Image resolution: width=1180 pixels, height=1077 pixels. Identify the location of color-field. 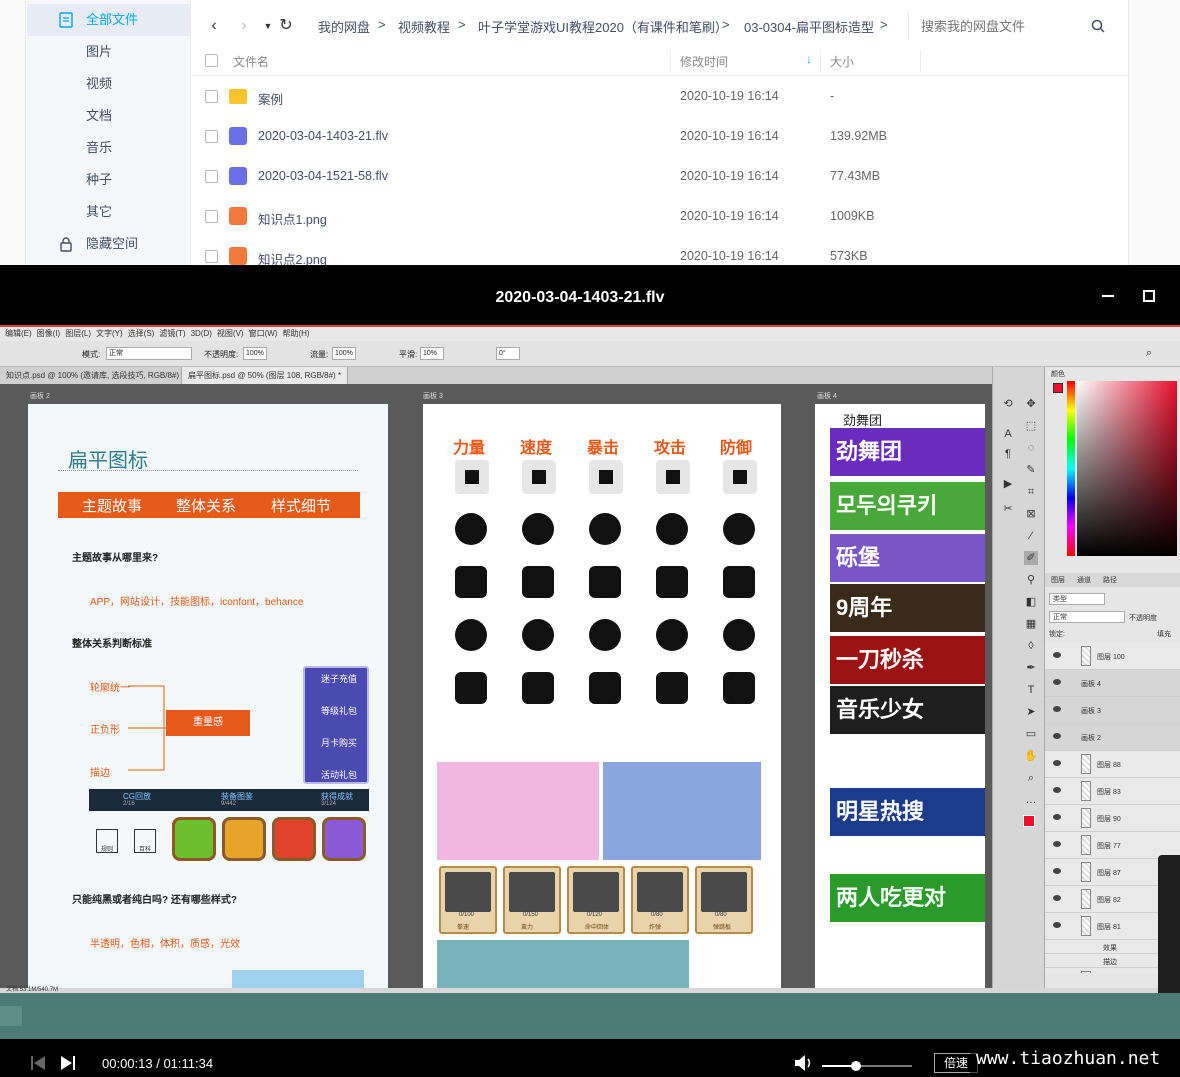
(1127, 468).